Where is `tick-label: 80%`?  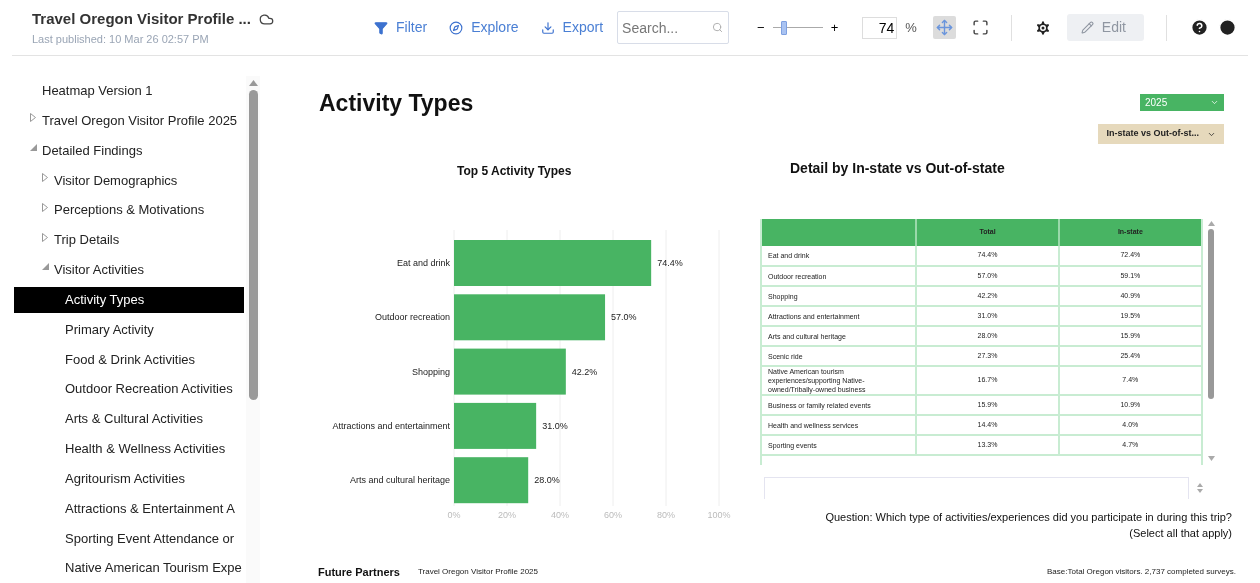
tick-label: 80% is located at coordinates (666, 515).